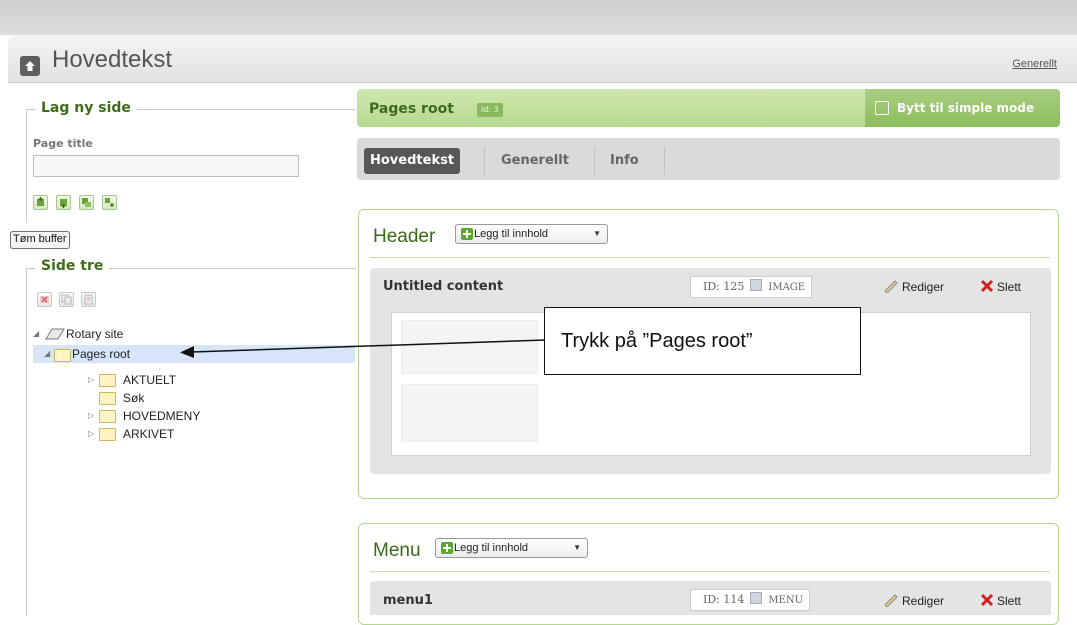  Describe the element at coordinates (787, 287) in the screenshot. I see `content-type: IMAGE` at that location.